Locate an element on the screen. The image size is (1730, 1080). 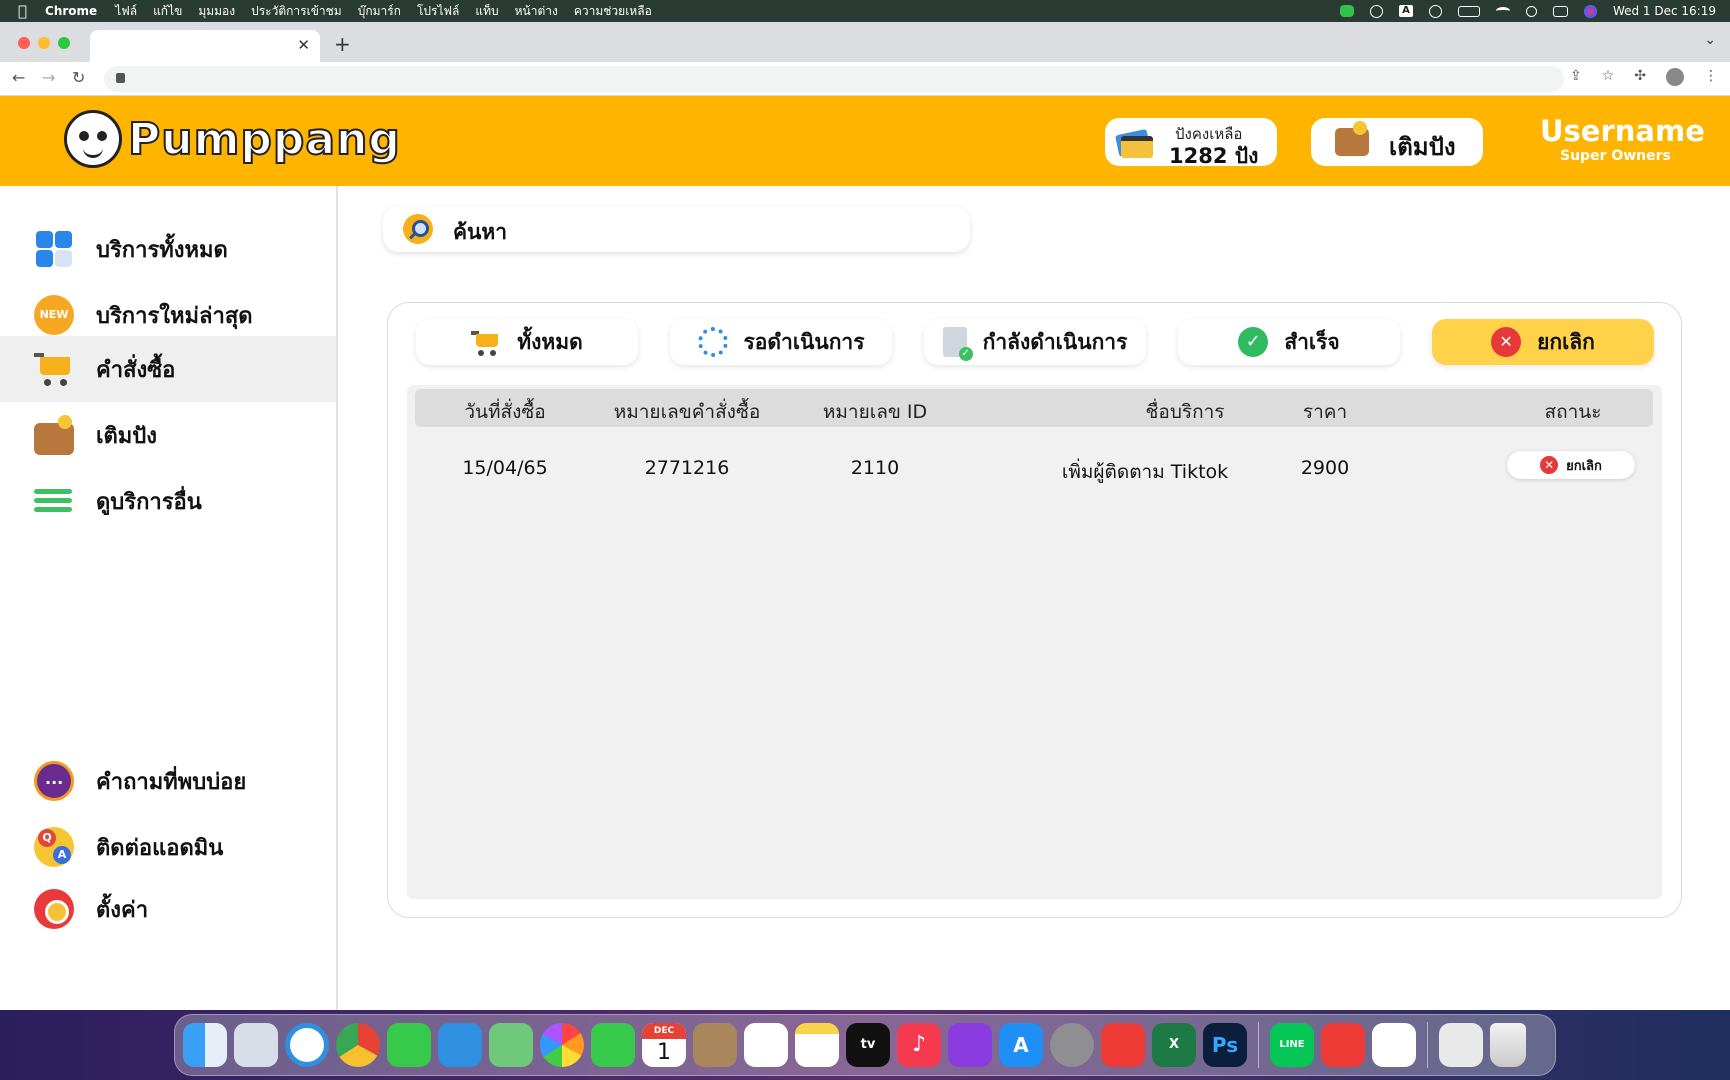
close-window-button is located at coordinates (24, 43).